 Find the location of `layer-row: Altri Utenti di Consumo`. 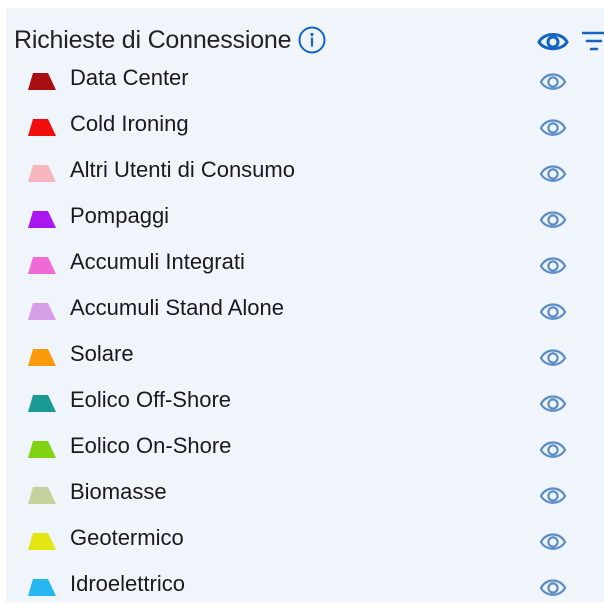

layer-row: Altri Utenti di Consumo is located at coordinates (305, 171).